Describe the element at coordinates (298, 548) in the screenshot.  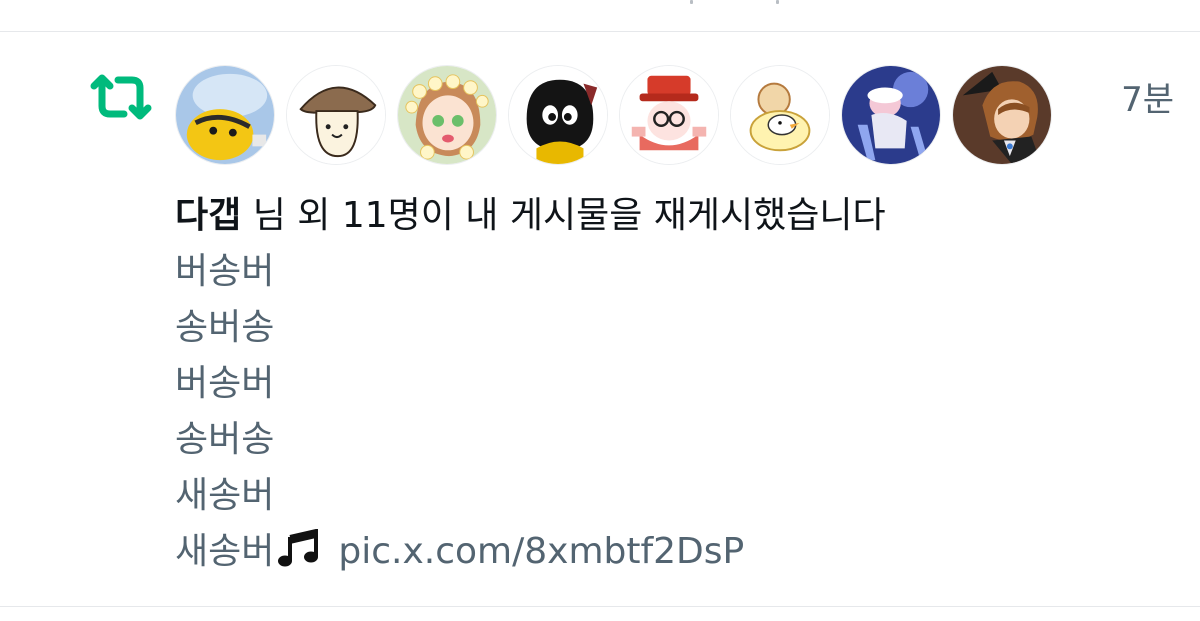
I see `music-note-icon` at that location.